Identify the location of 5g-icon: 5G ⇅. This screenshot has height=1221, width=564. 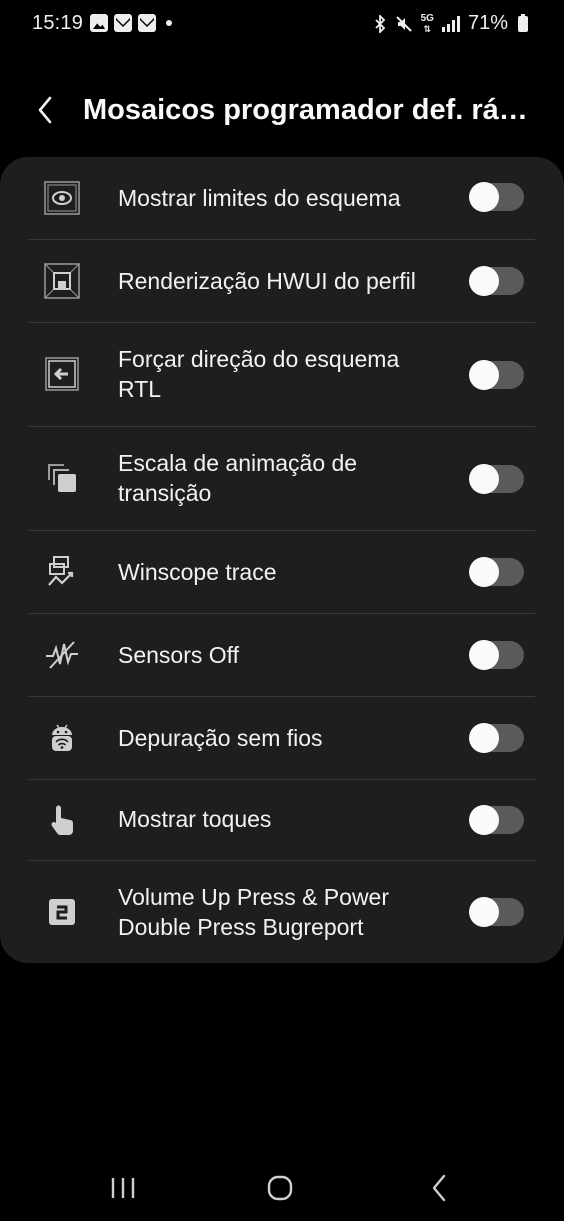
(427, 23).